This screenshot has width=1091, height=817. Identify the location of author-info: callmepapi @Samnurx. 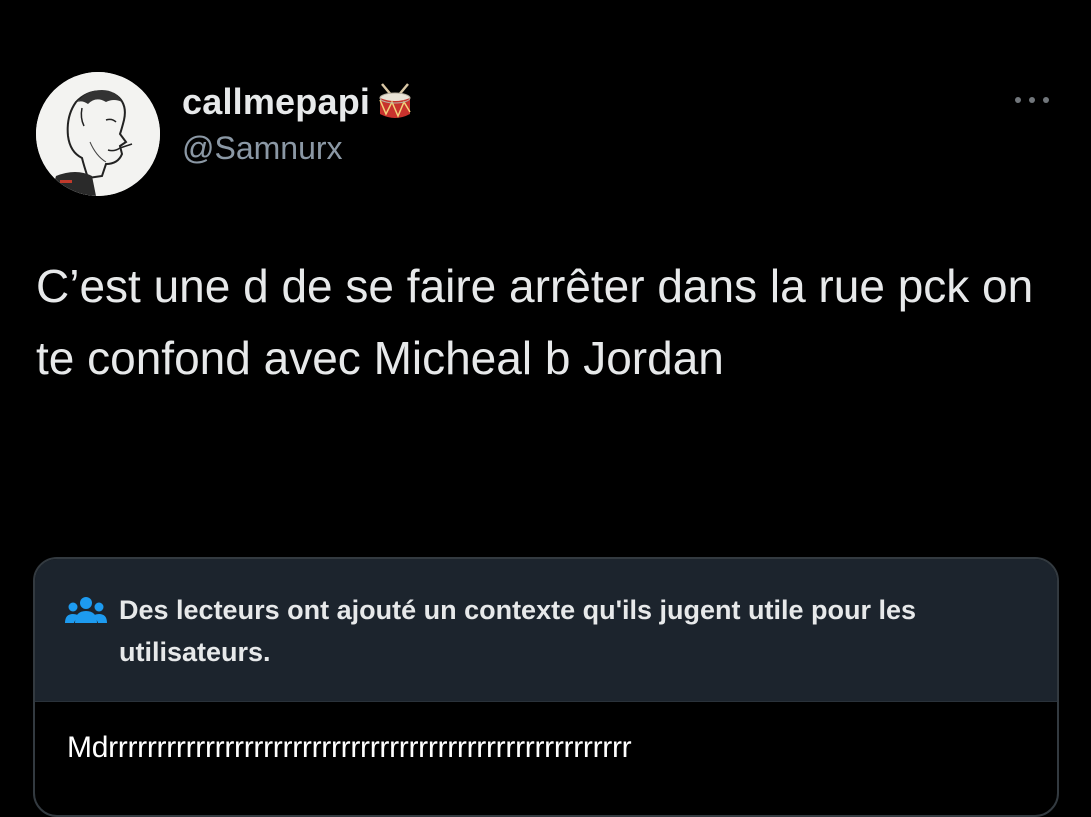
(298, 123).